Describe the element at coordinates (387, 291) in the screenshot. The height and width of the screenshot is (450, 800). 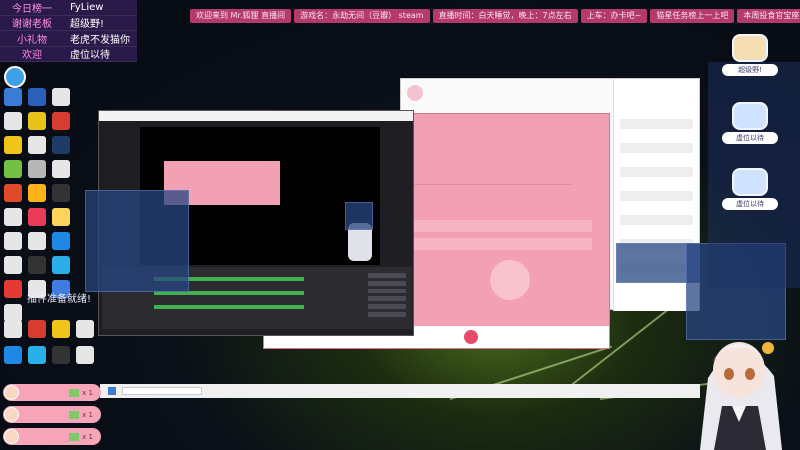
I see `virtual-camera-button` at that location.